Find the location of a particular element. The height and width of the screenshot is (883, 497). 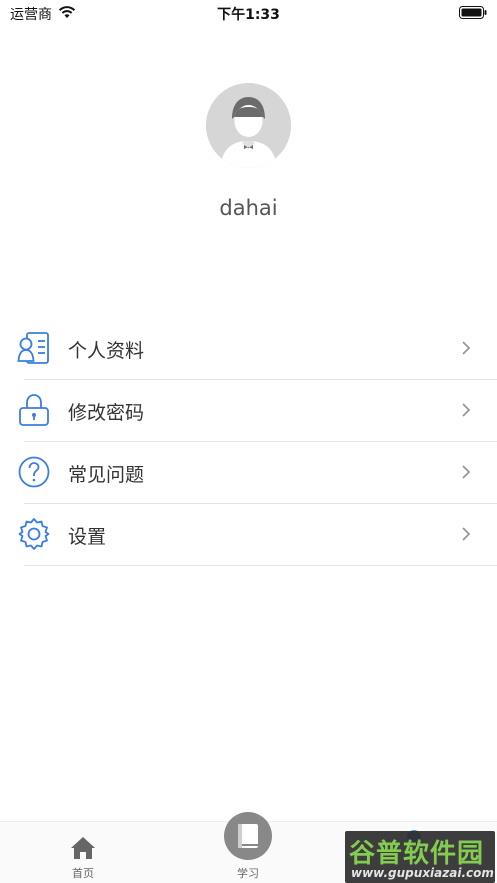

battery-icon is located at coordinates (473, 12).